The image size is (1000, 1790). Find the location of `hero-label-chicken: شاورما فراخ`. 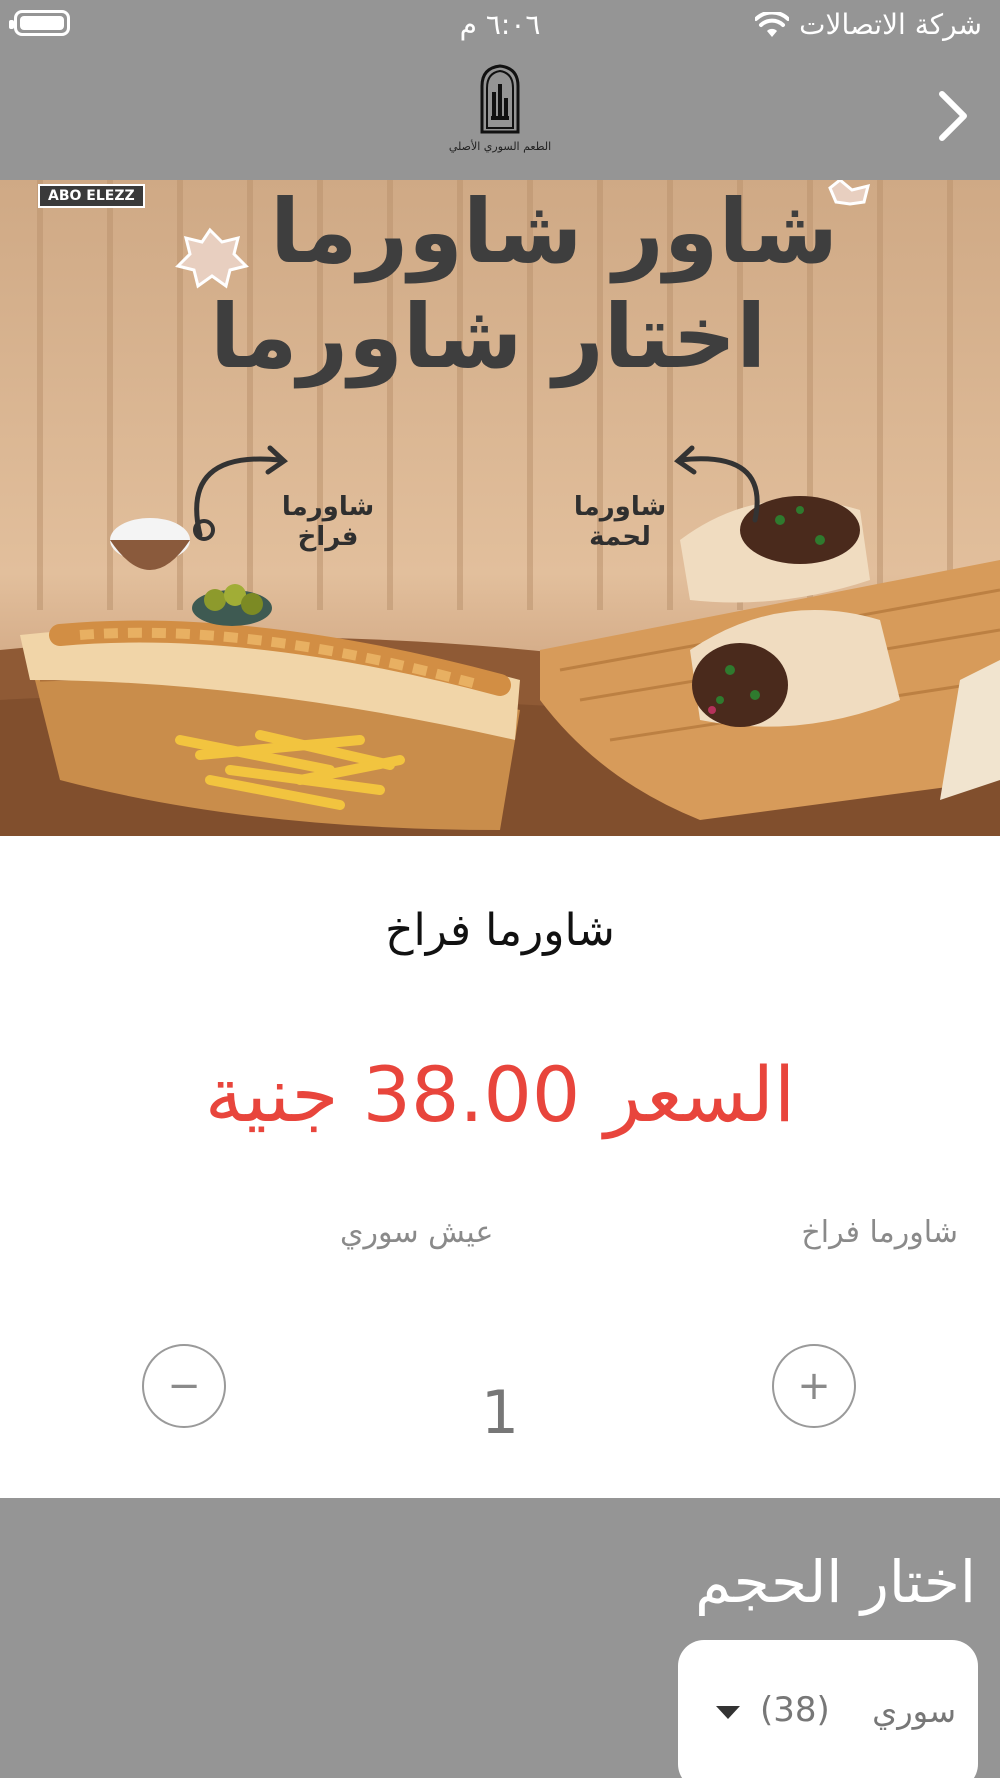

hero-label-chicken: شاورما فراخ is located at coordinates (328, 522).